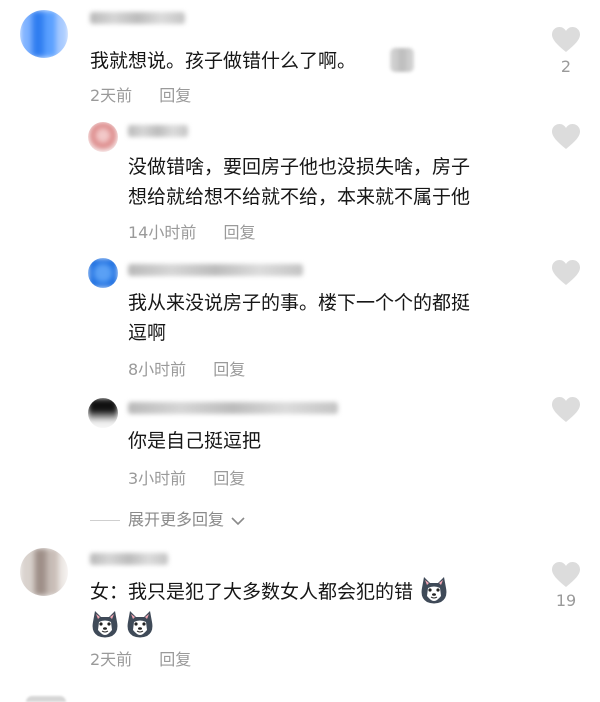 The image size is (600, 702). I want to click on comment-text-line-1: 没做错啥，要回房子他也没损失啥，房子, so click(299, 167).